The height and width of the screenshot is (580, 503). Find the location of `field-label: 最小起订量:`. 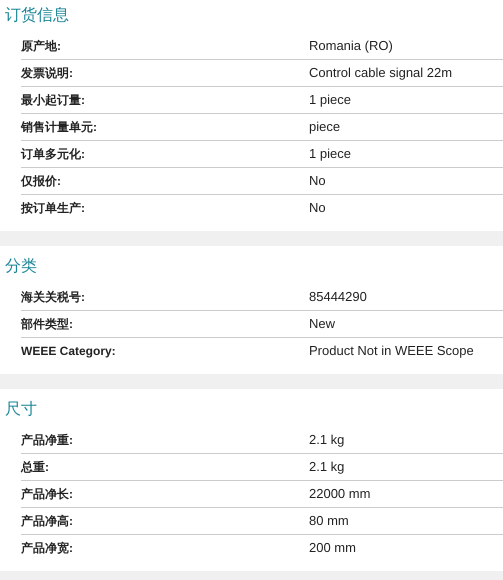

field-label: 最小起订量: is located at coordinates (53, 100).